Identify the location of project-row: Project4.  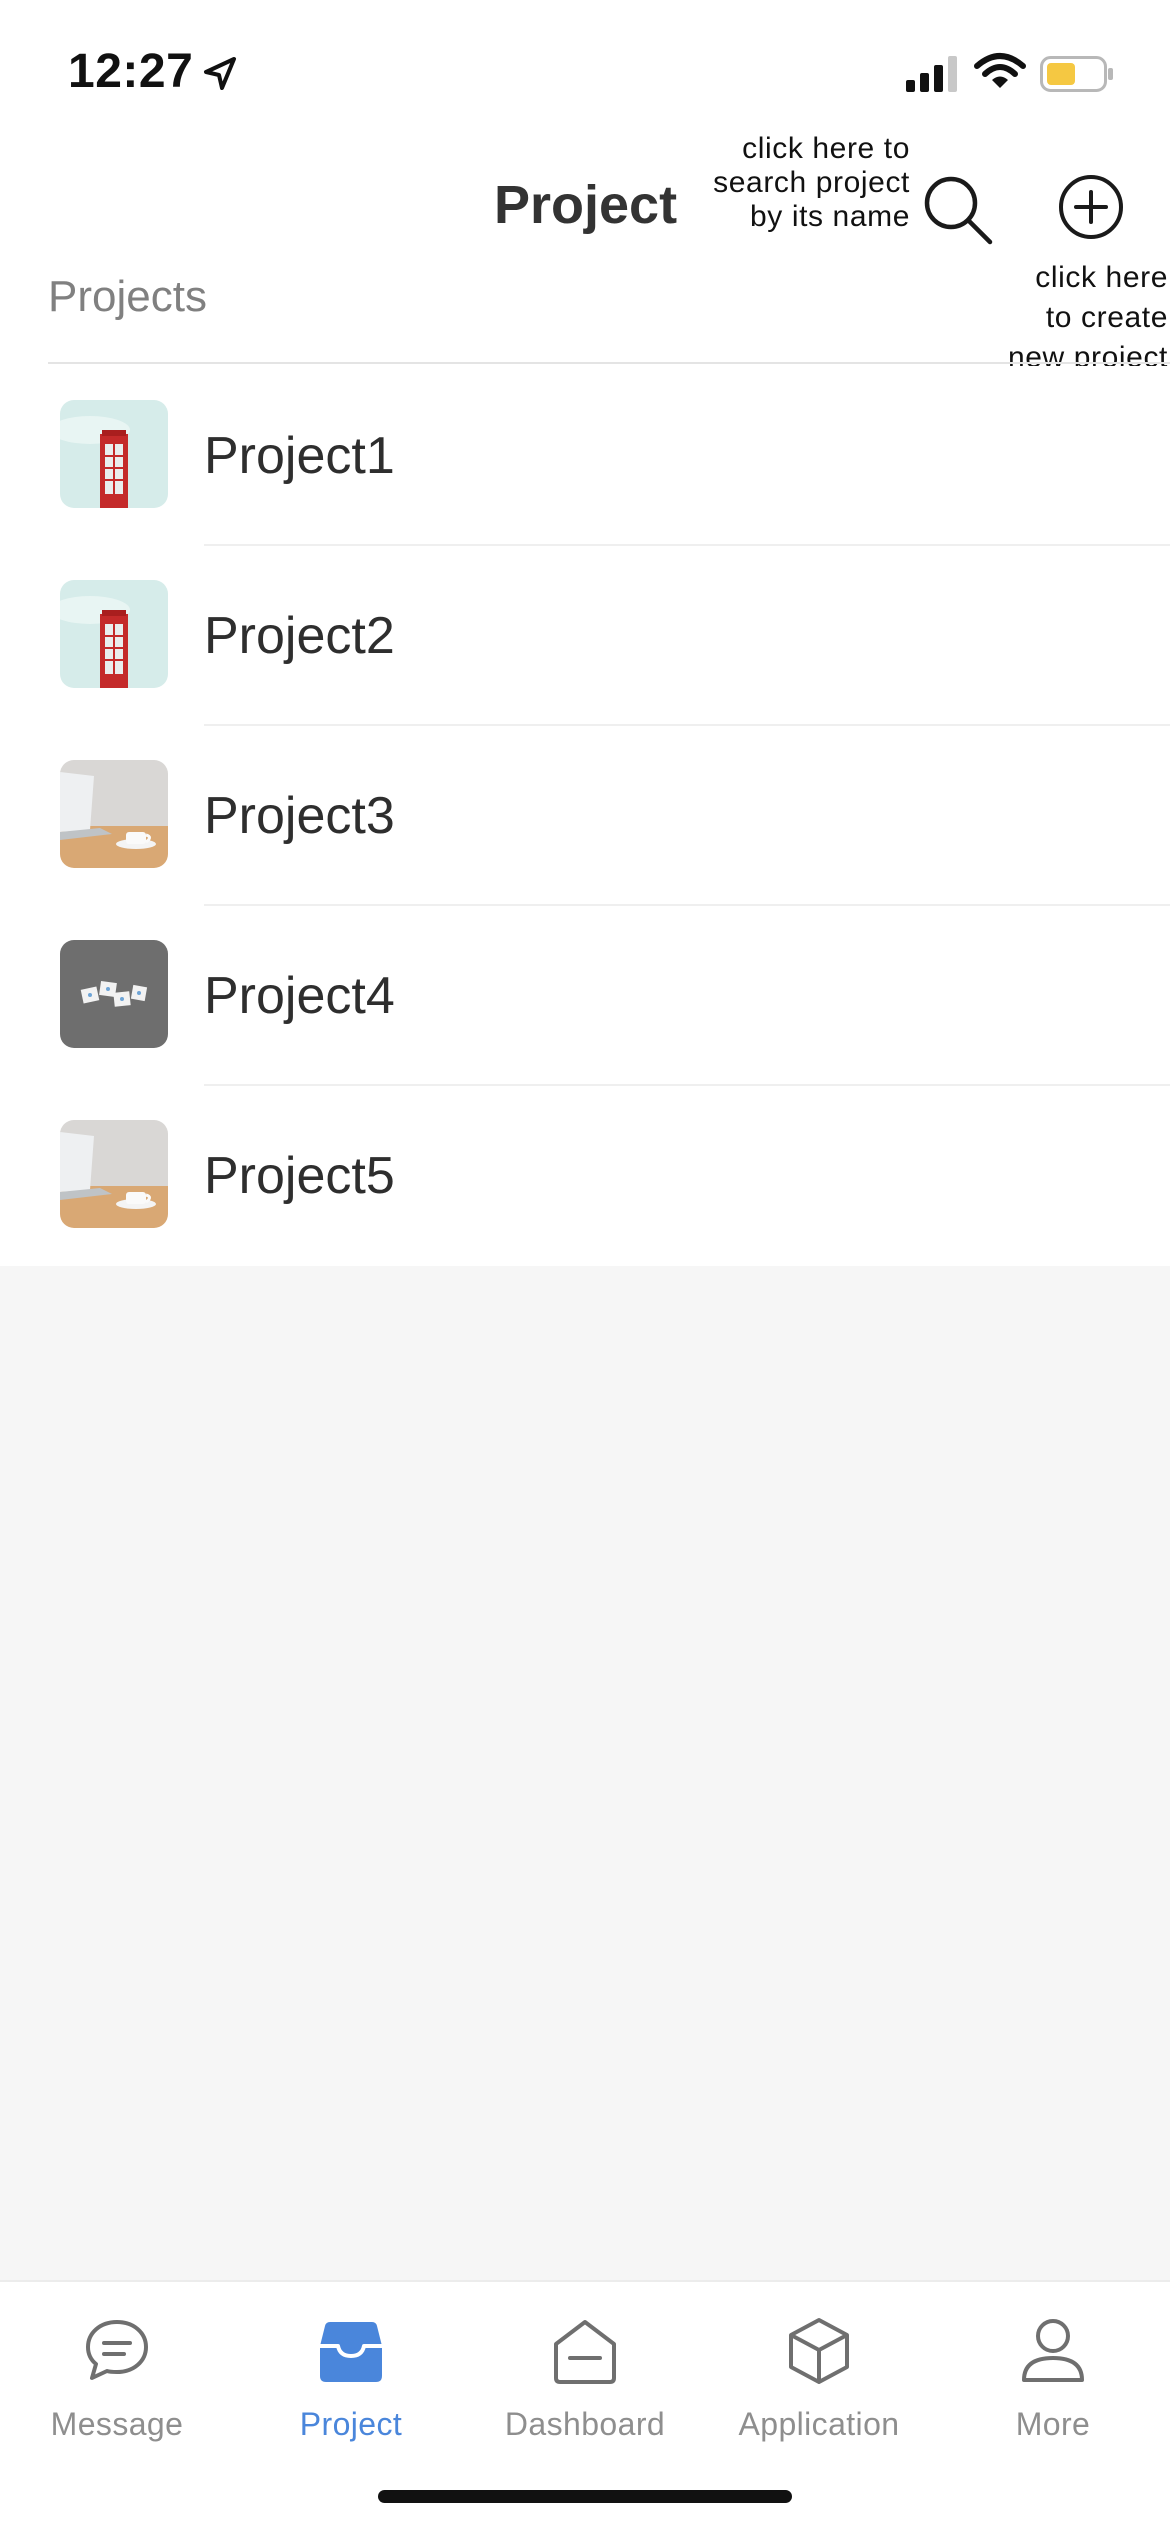
(585, 996).